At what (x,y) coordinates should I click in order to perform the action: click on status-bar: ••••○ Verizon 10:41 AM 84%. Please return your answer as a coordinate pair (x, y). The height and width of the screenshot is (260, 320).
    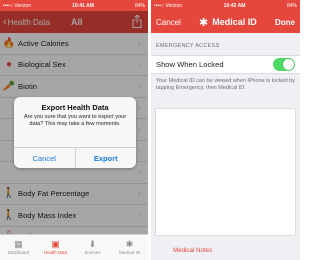
    Looking at the image, I should click on (74, 5).